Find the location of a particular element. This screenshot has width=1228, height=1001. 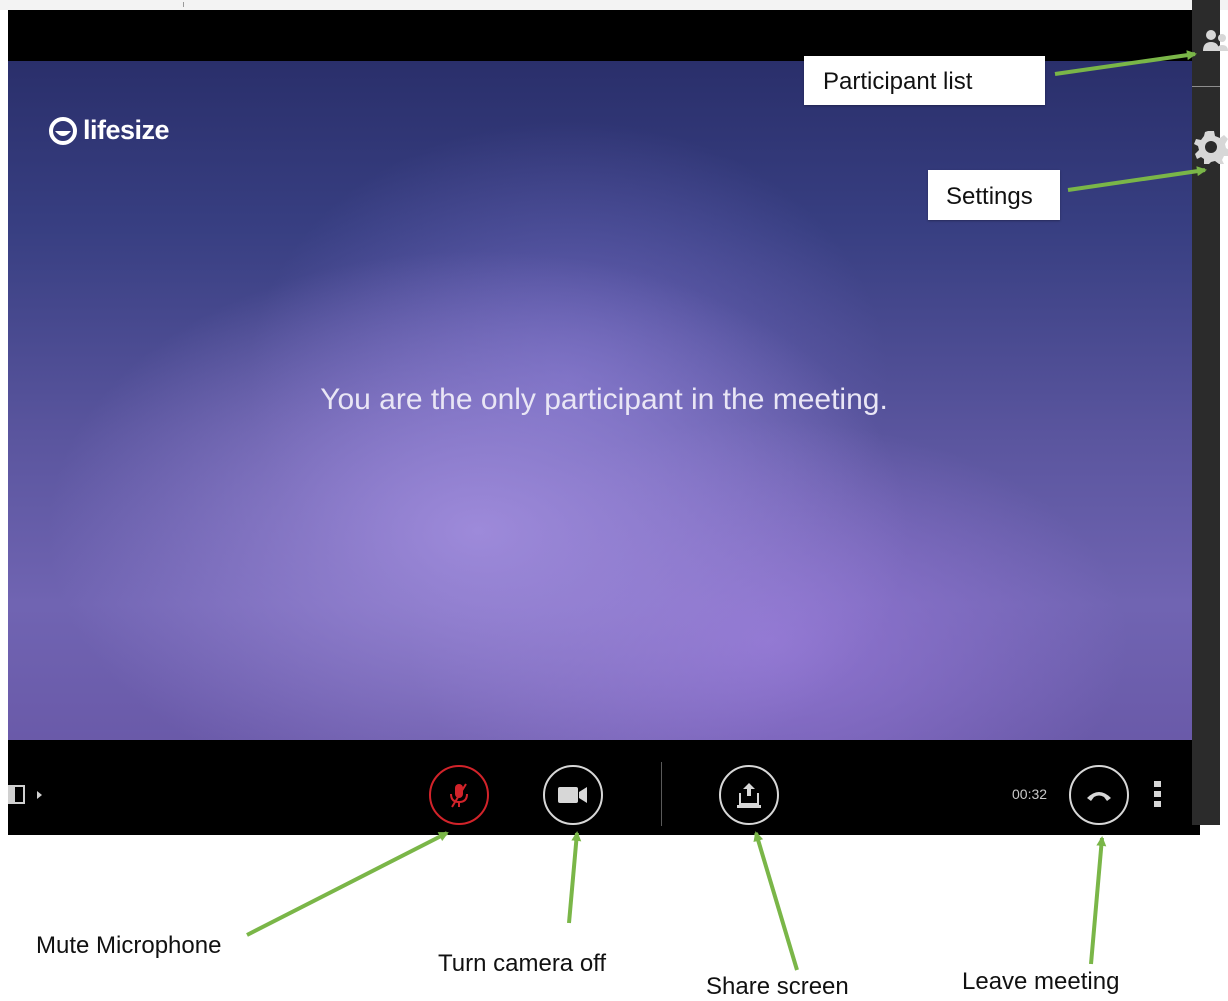

controls-divider is located at coordinates (661, 794).